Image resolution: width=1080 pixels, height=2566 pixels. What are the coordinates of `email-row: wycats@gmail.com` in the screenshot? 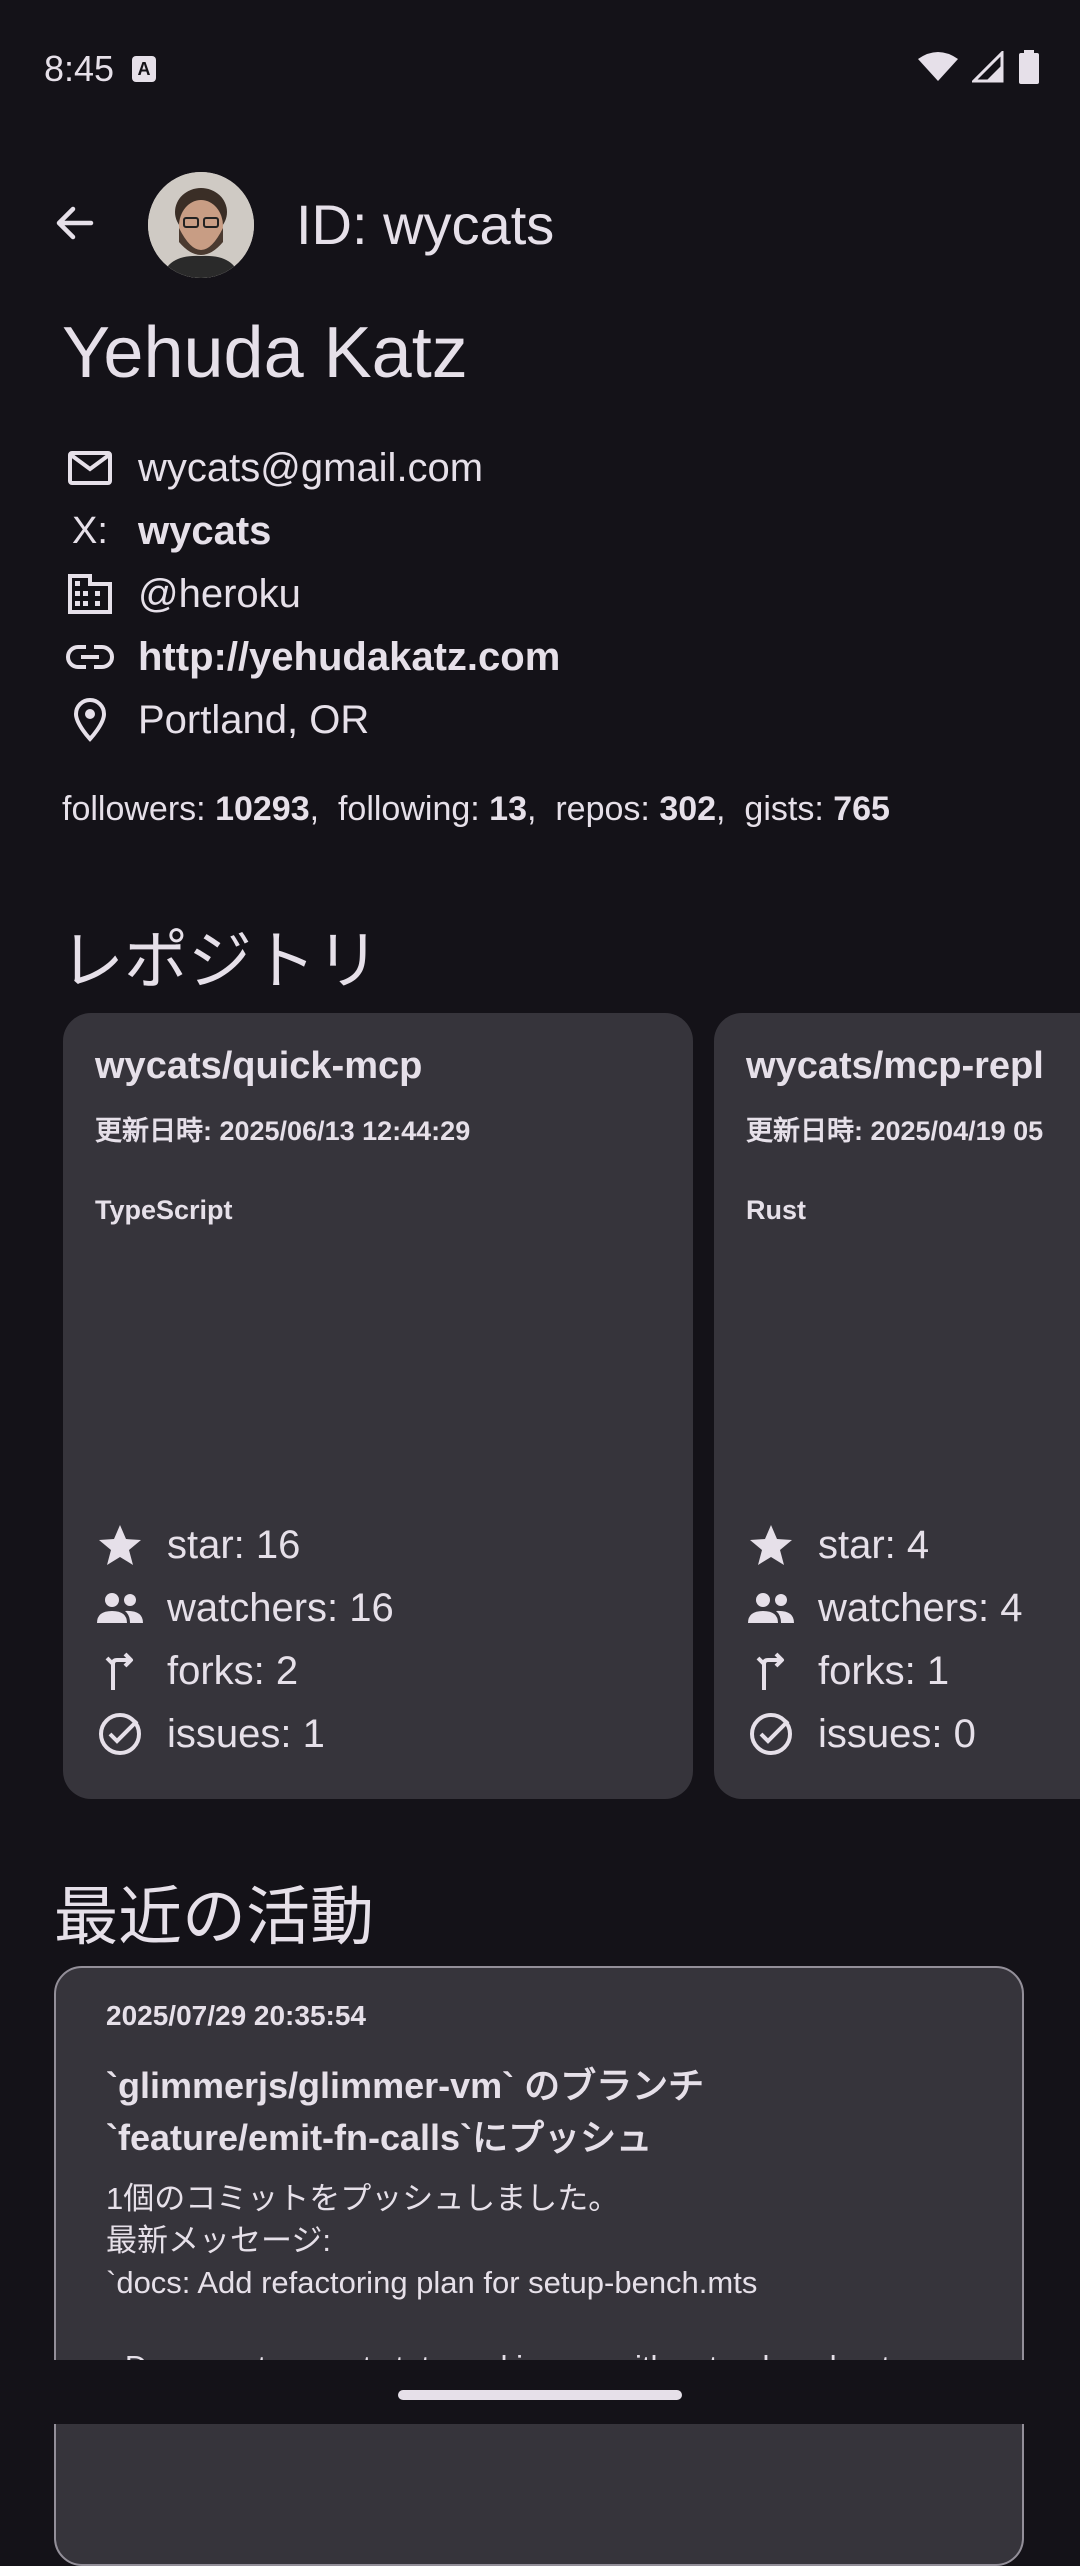 It's located at (273, 468).